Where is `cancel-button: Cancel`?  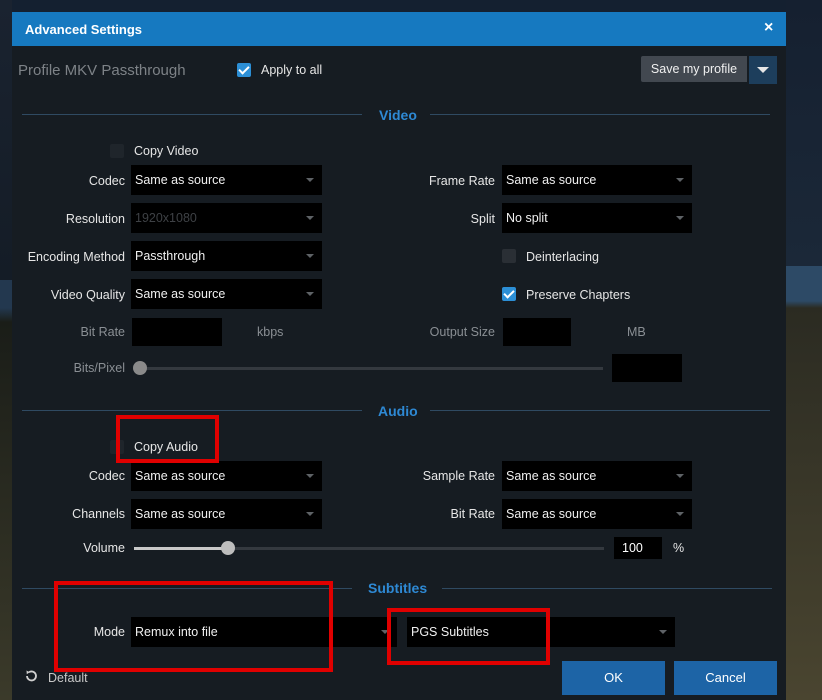
cancel-button: Cancel is located at coordinates (725, 678).